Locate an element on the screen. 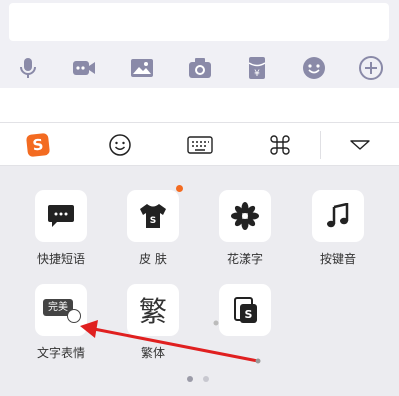 This screenshot has height=396, width=399. traditional-label: 繁体 is located at coordinates (152, 353).